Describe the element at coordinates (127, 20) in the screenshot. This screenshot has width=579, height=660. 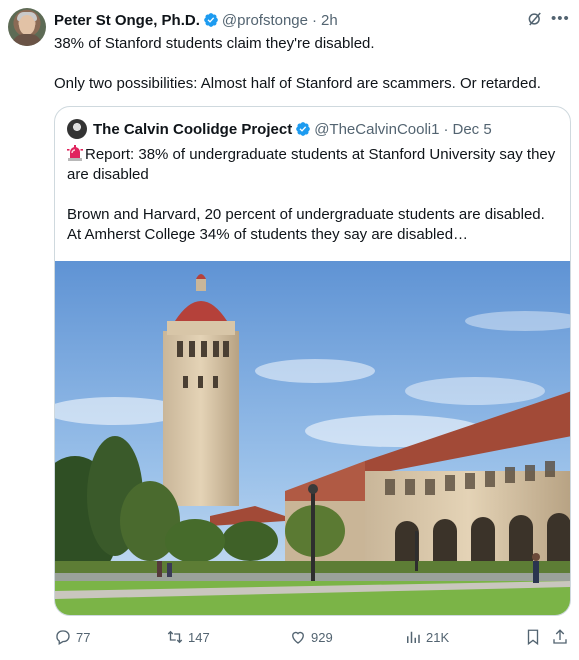
I see `author-display-name: Peter St Onge, Ph.D.` at that location.